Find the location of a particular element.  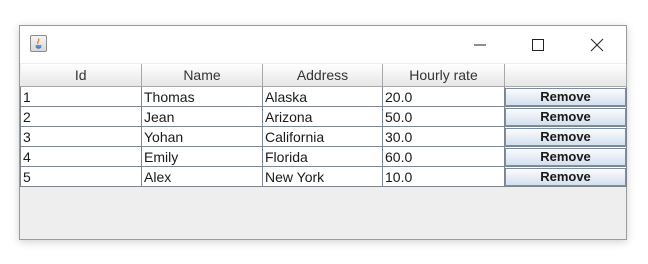

minimize-button is located at coordinates (480, 45).